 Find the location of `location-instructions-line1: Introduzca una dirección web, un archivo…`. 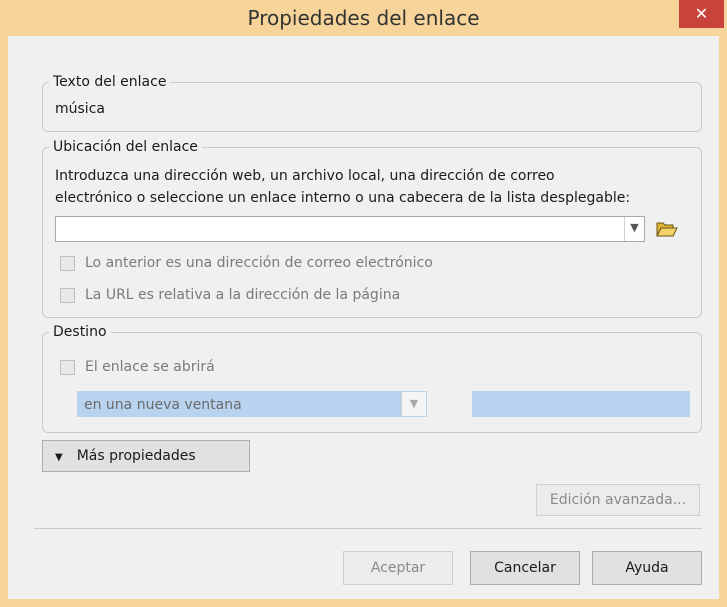

location-instructions-line1: Introduzca una dirección web, un archivo… is located at coordinates (305, 176).